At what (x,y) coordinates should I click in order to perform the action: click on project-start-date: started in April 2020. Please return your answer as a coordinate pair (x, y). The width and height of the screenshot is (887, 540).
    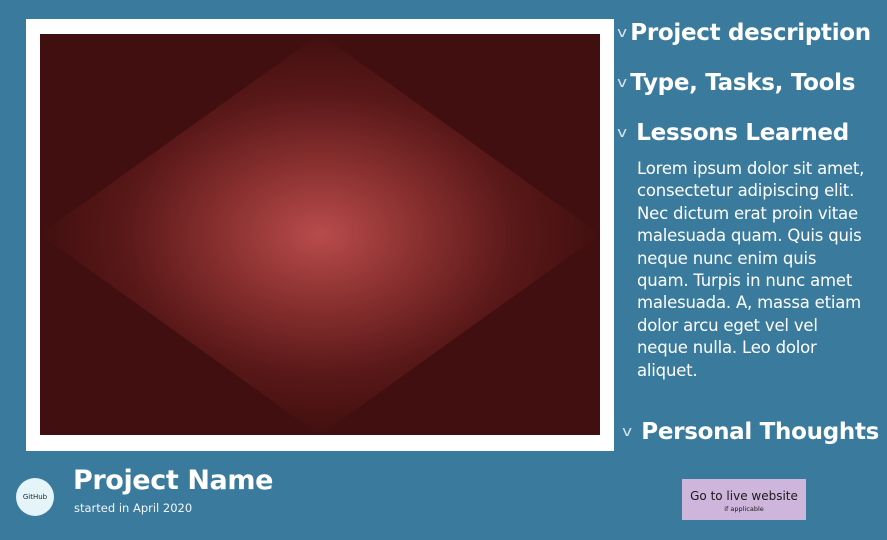
    Looking at the image, I should click on (133, 508).